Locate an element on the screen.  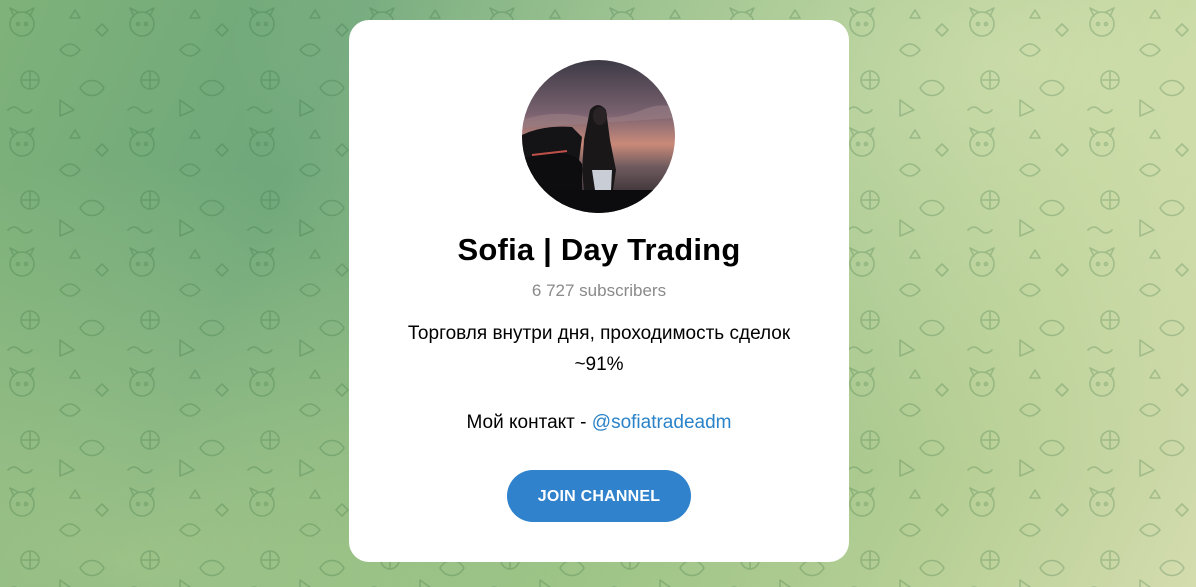
contact-line: Мой контакт - @sofiatradeadm is located at coordinates (599, 423).